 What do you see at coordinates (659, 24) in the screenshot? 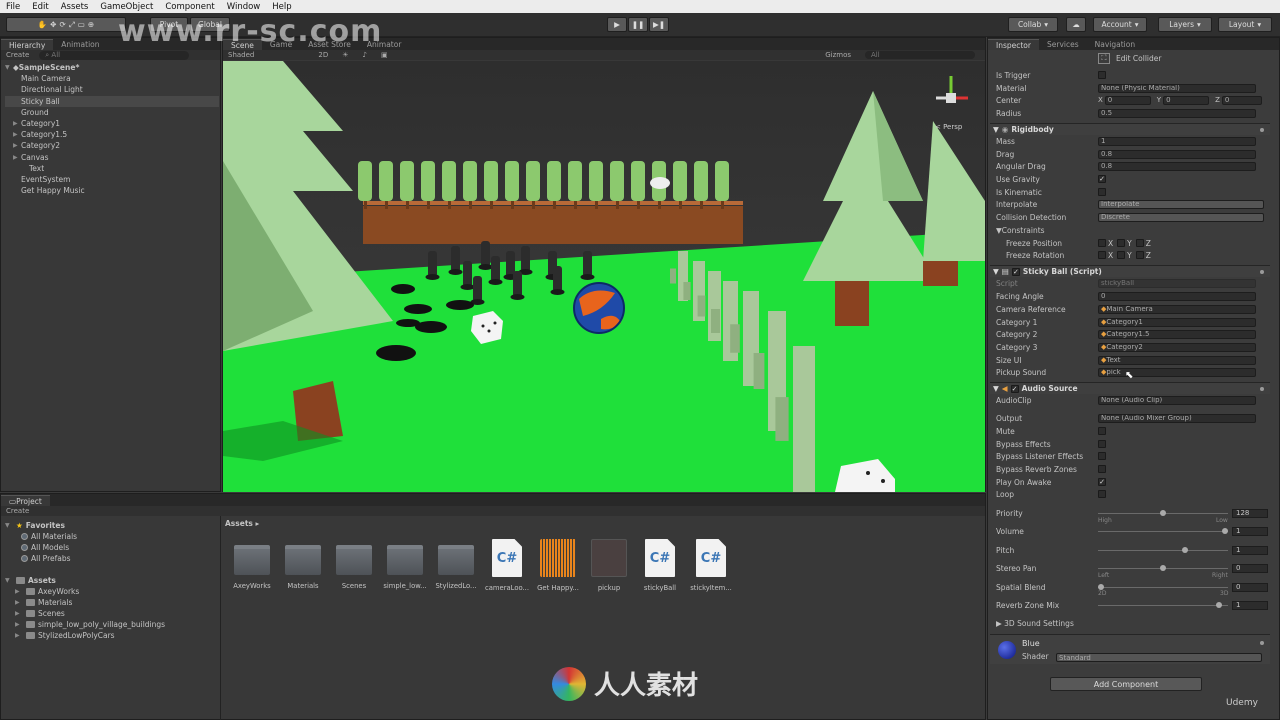
I see `step-button: ▶❚` at bounding box center [659, 24].